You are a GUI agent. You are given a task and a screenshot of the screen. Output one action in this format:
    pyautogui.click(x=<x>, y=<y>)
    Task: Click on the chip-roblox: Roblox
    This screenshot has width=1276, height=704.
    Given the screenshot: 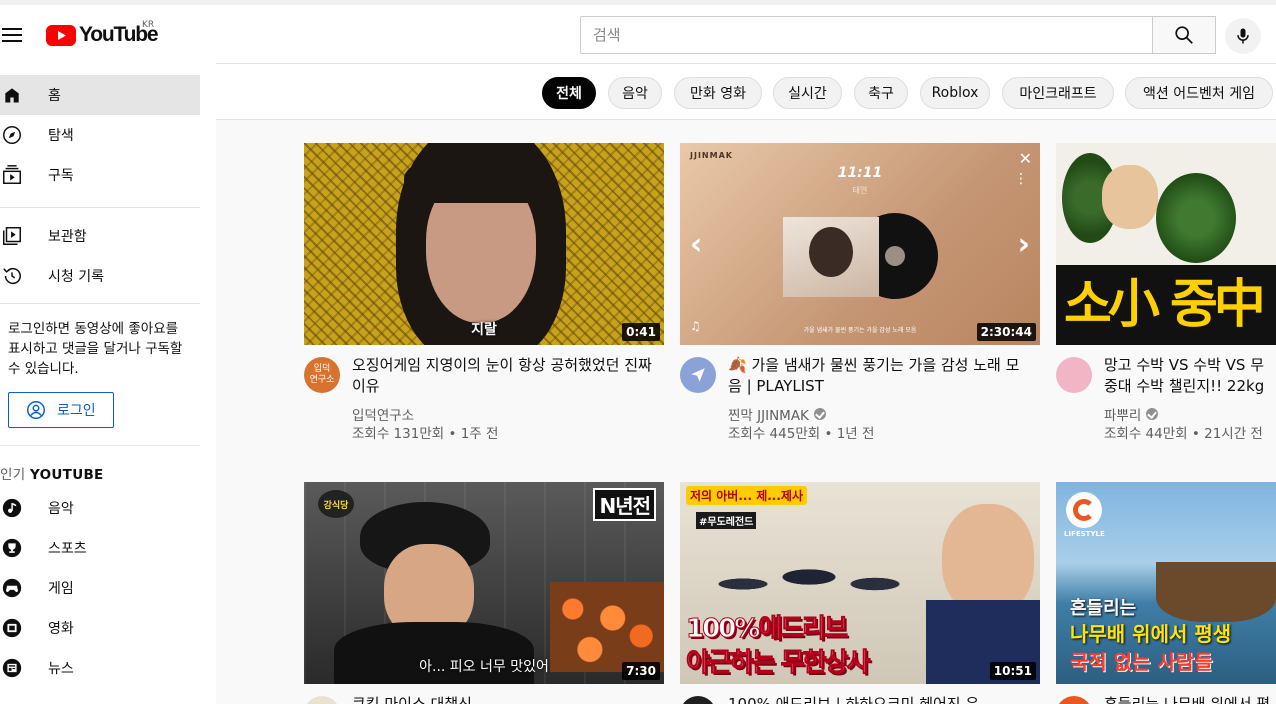 What is the action you would take?
    pyautogui.click(x=955, y=93)
    